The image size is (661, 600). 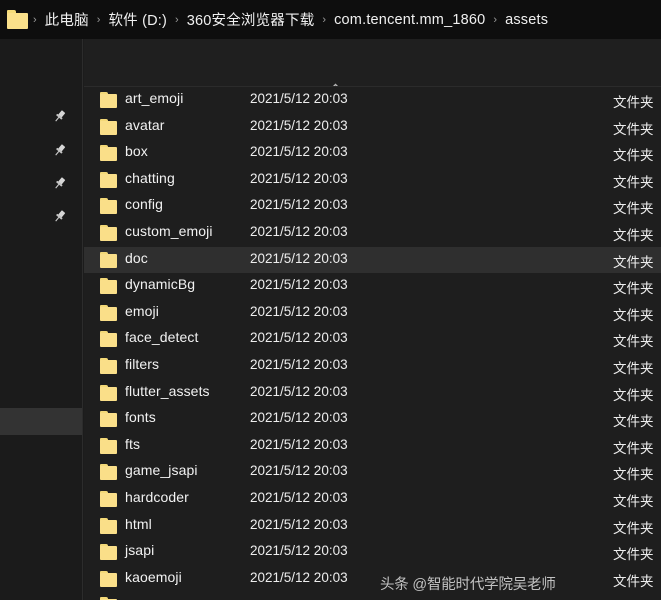 What do you see at coordinates (526, 20) in the screenshot?
I see `breadcrumb-item-4: assets` at bounding box center [526, 20].